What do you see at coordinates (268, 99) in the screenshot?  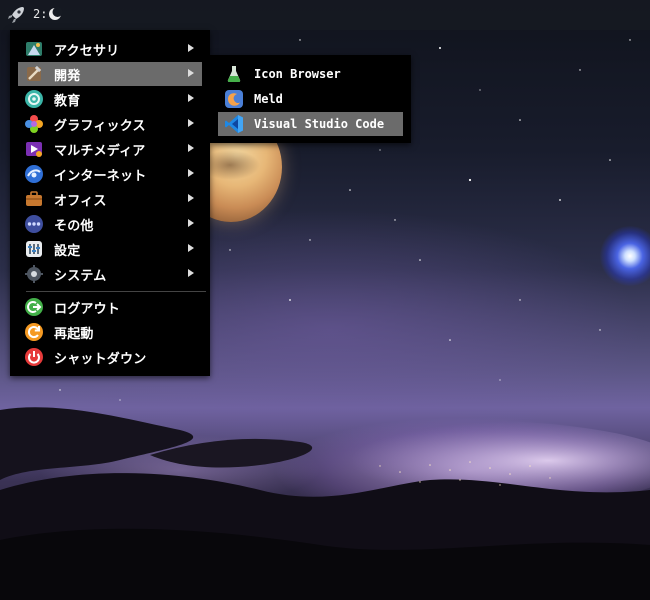 I see `submenu-item-label: Meld` at bounding box center [268, 99].